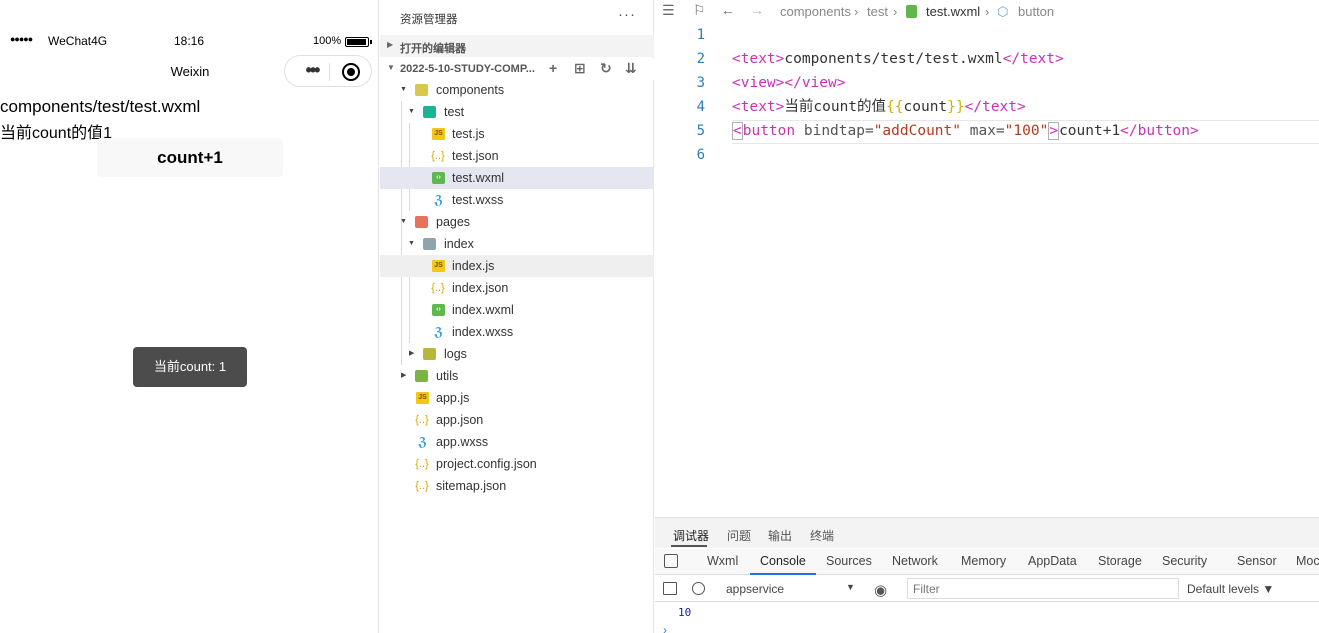 This screenshot has width=1319, height=633. What do you see at coordinates (517, 244) in the screenshot?
I see `tree-item-index-folder: ▼ index` at bounding box center [517, 244].